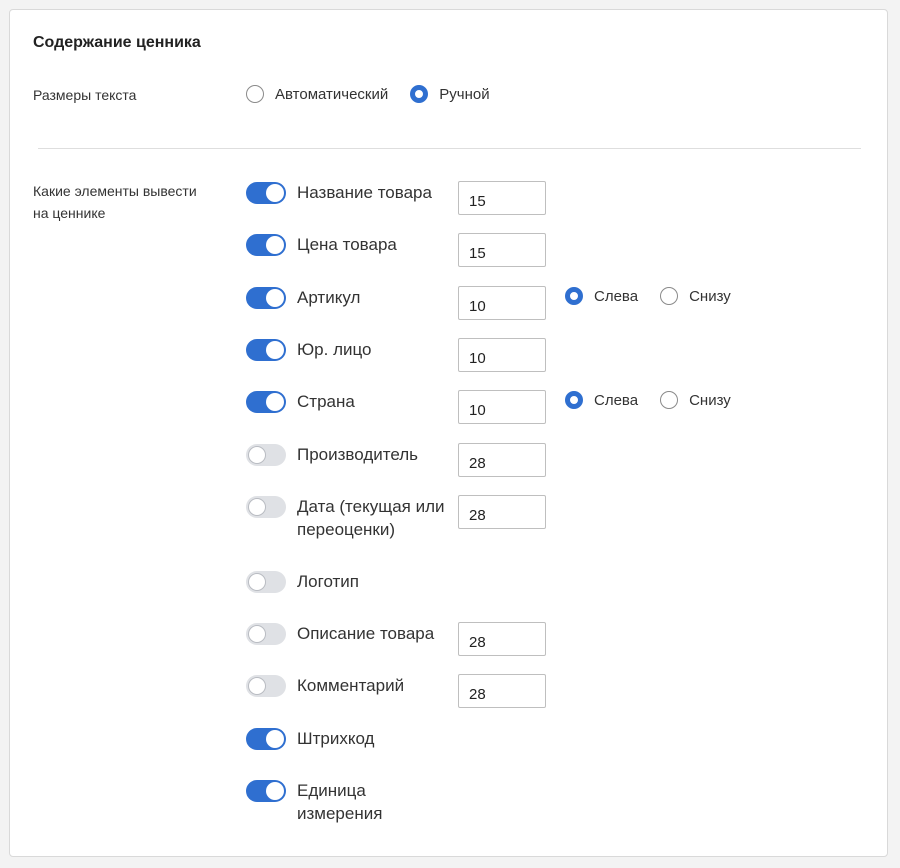 The image size is (900, 868). Describe the element at coordinates (502, 303) in the screenshot. I see `sku-size-input` at that location.